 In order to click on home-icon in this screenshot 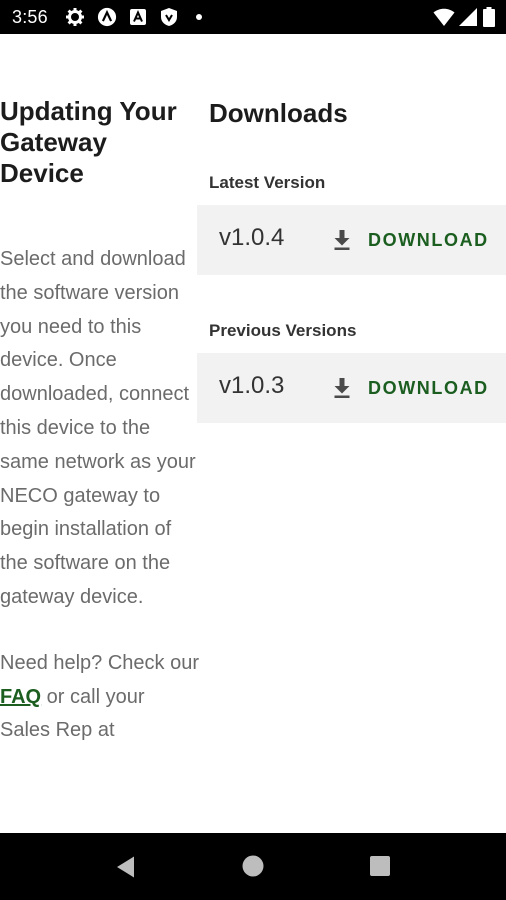, I will do `click(253, 866)`.